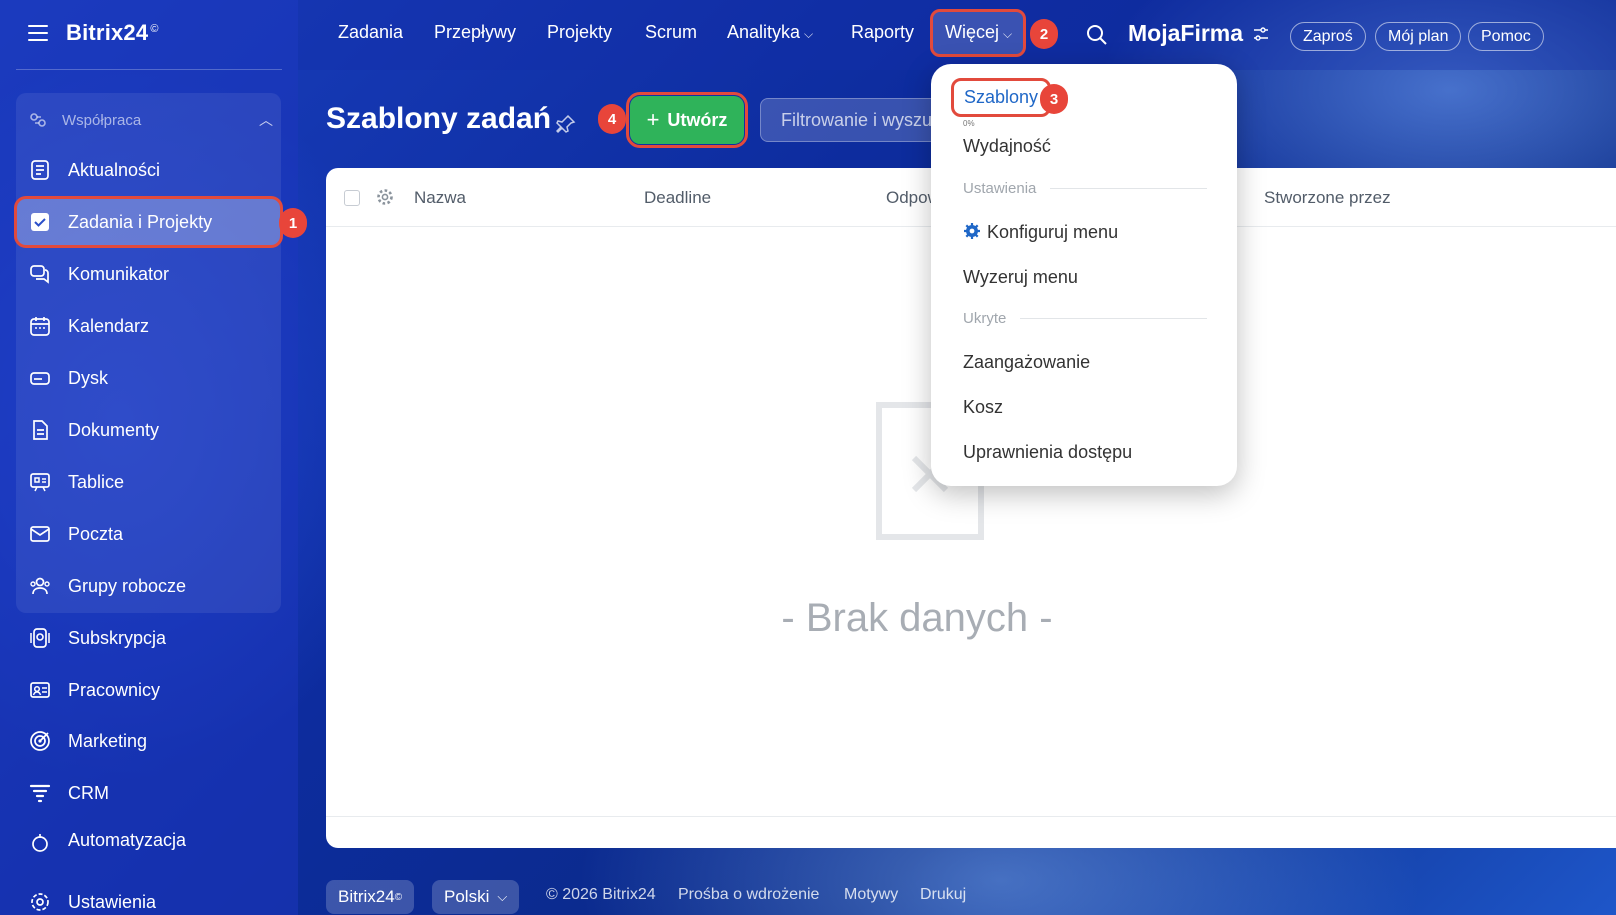 The height and width of the screenshot is (915, 1616). What do you see at coordinates (40, 690) in the screenshot?
I see `employees-icon` at bounding box center [40, 690].